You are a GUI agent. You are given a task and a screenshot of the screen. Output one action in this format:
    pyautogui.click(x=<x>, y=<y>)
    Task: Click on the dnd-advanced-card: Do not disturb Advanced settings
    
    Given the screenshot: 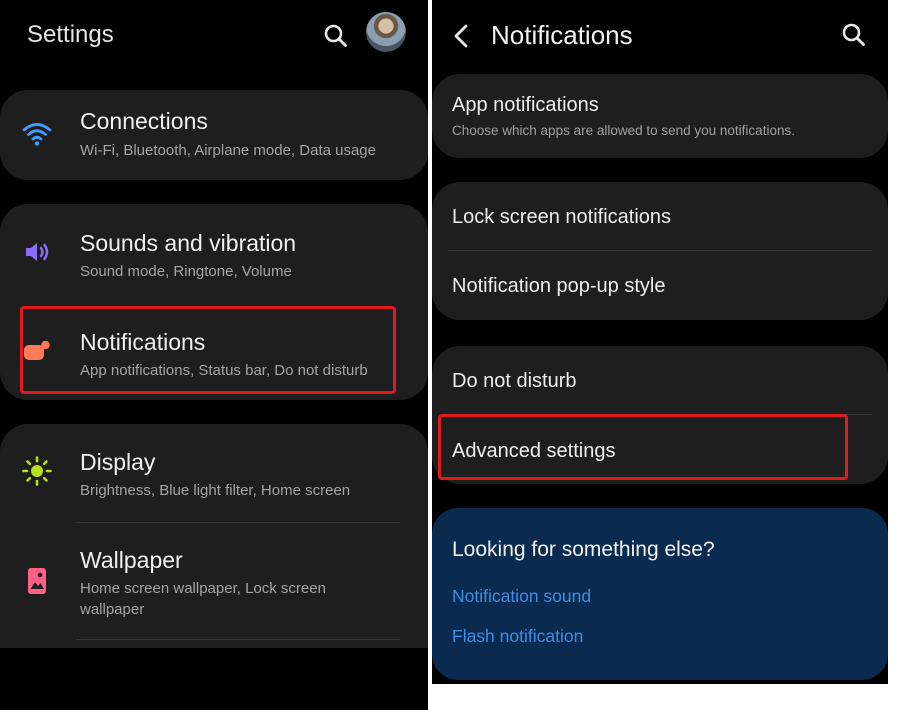 What is the action you would take?
    pyautogui.click(x=660, y=415)
    